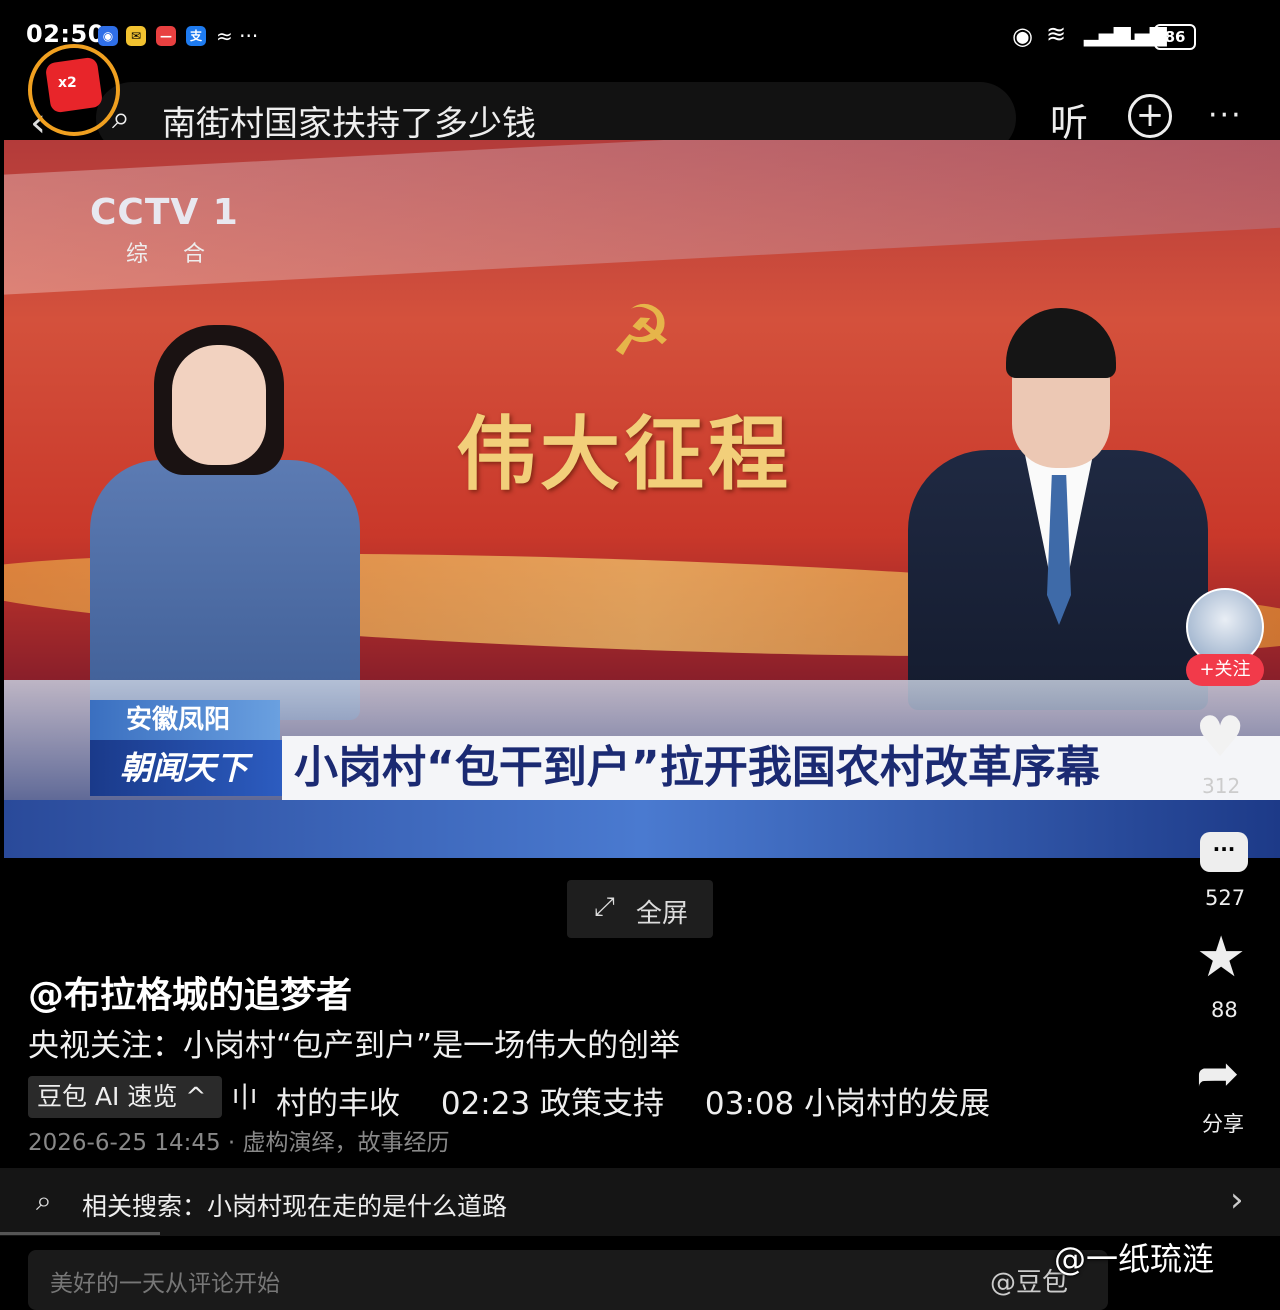  I want to click on headline-text: 小岗村“包干到户”拉开我国农村改革序幕, so click(697, 767).